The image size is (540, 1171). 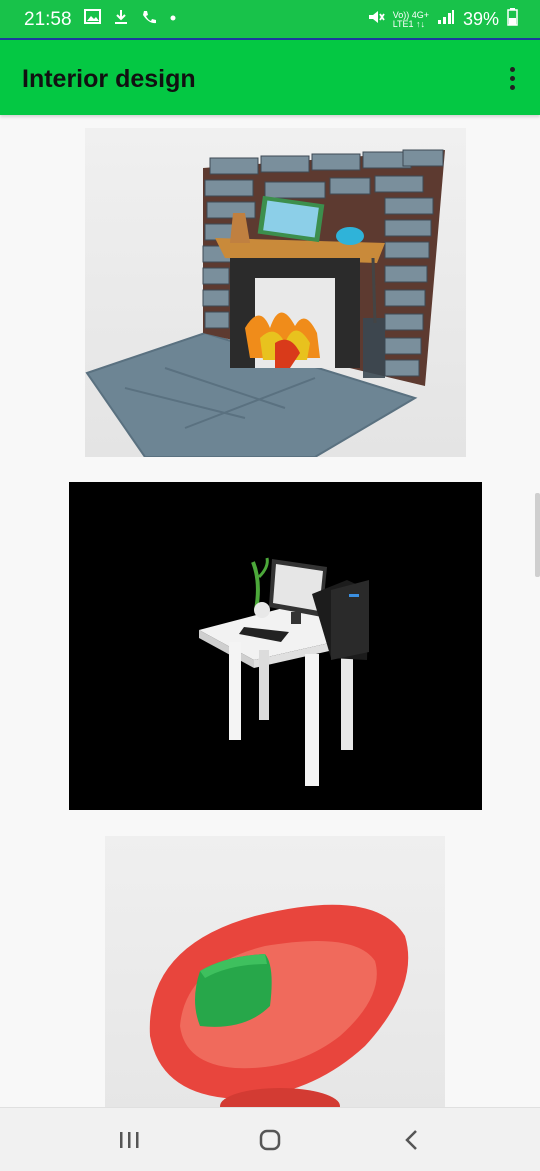 What do you see at coordinates (412, 1140) in the screenshot?
I see `back-icon` at bounding box center [412, 1140].